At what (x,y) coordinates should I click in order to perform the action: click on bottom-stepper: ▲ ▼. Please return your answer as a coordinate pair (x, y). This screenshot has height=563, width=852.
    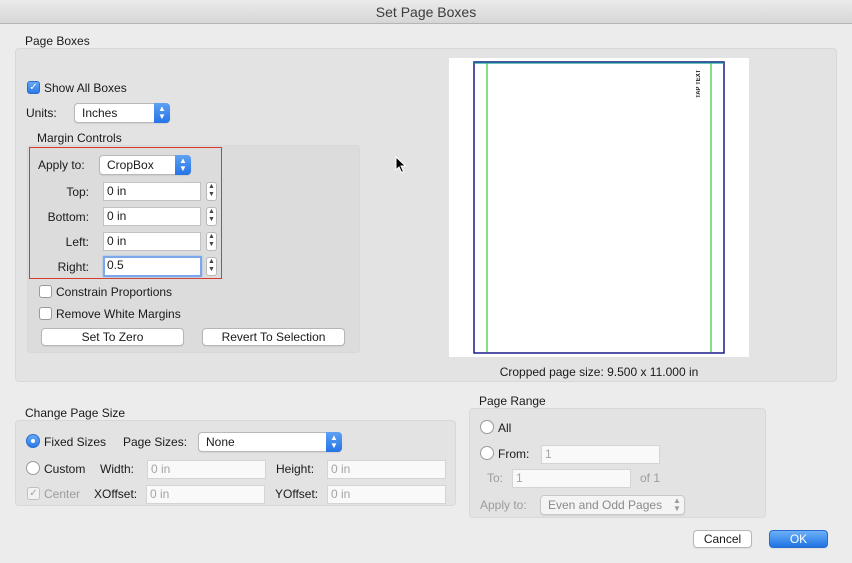
    Looking at the image, I should click on (211, 216).